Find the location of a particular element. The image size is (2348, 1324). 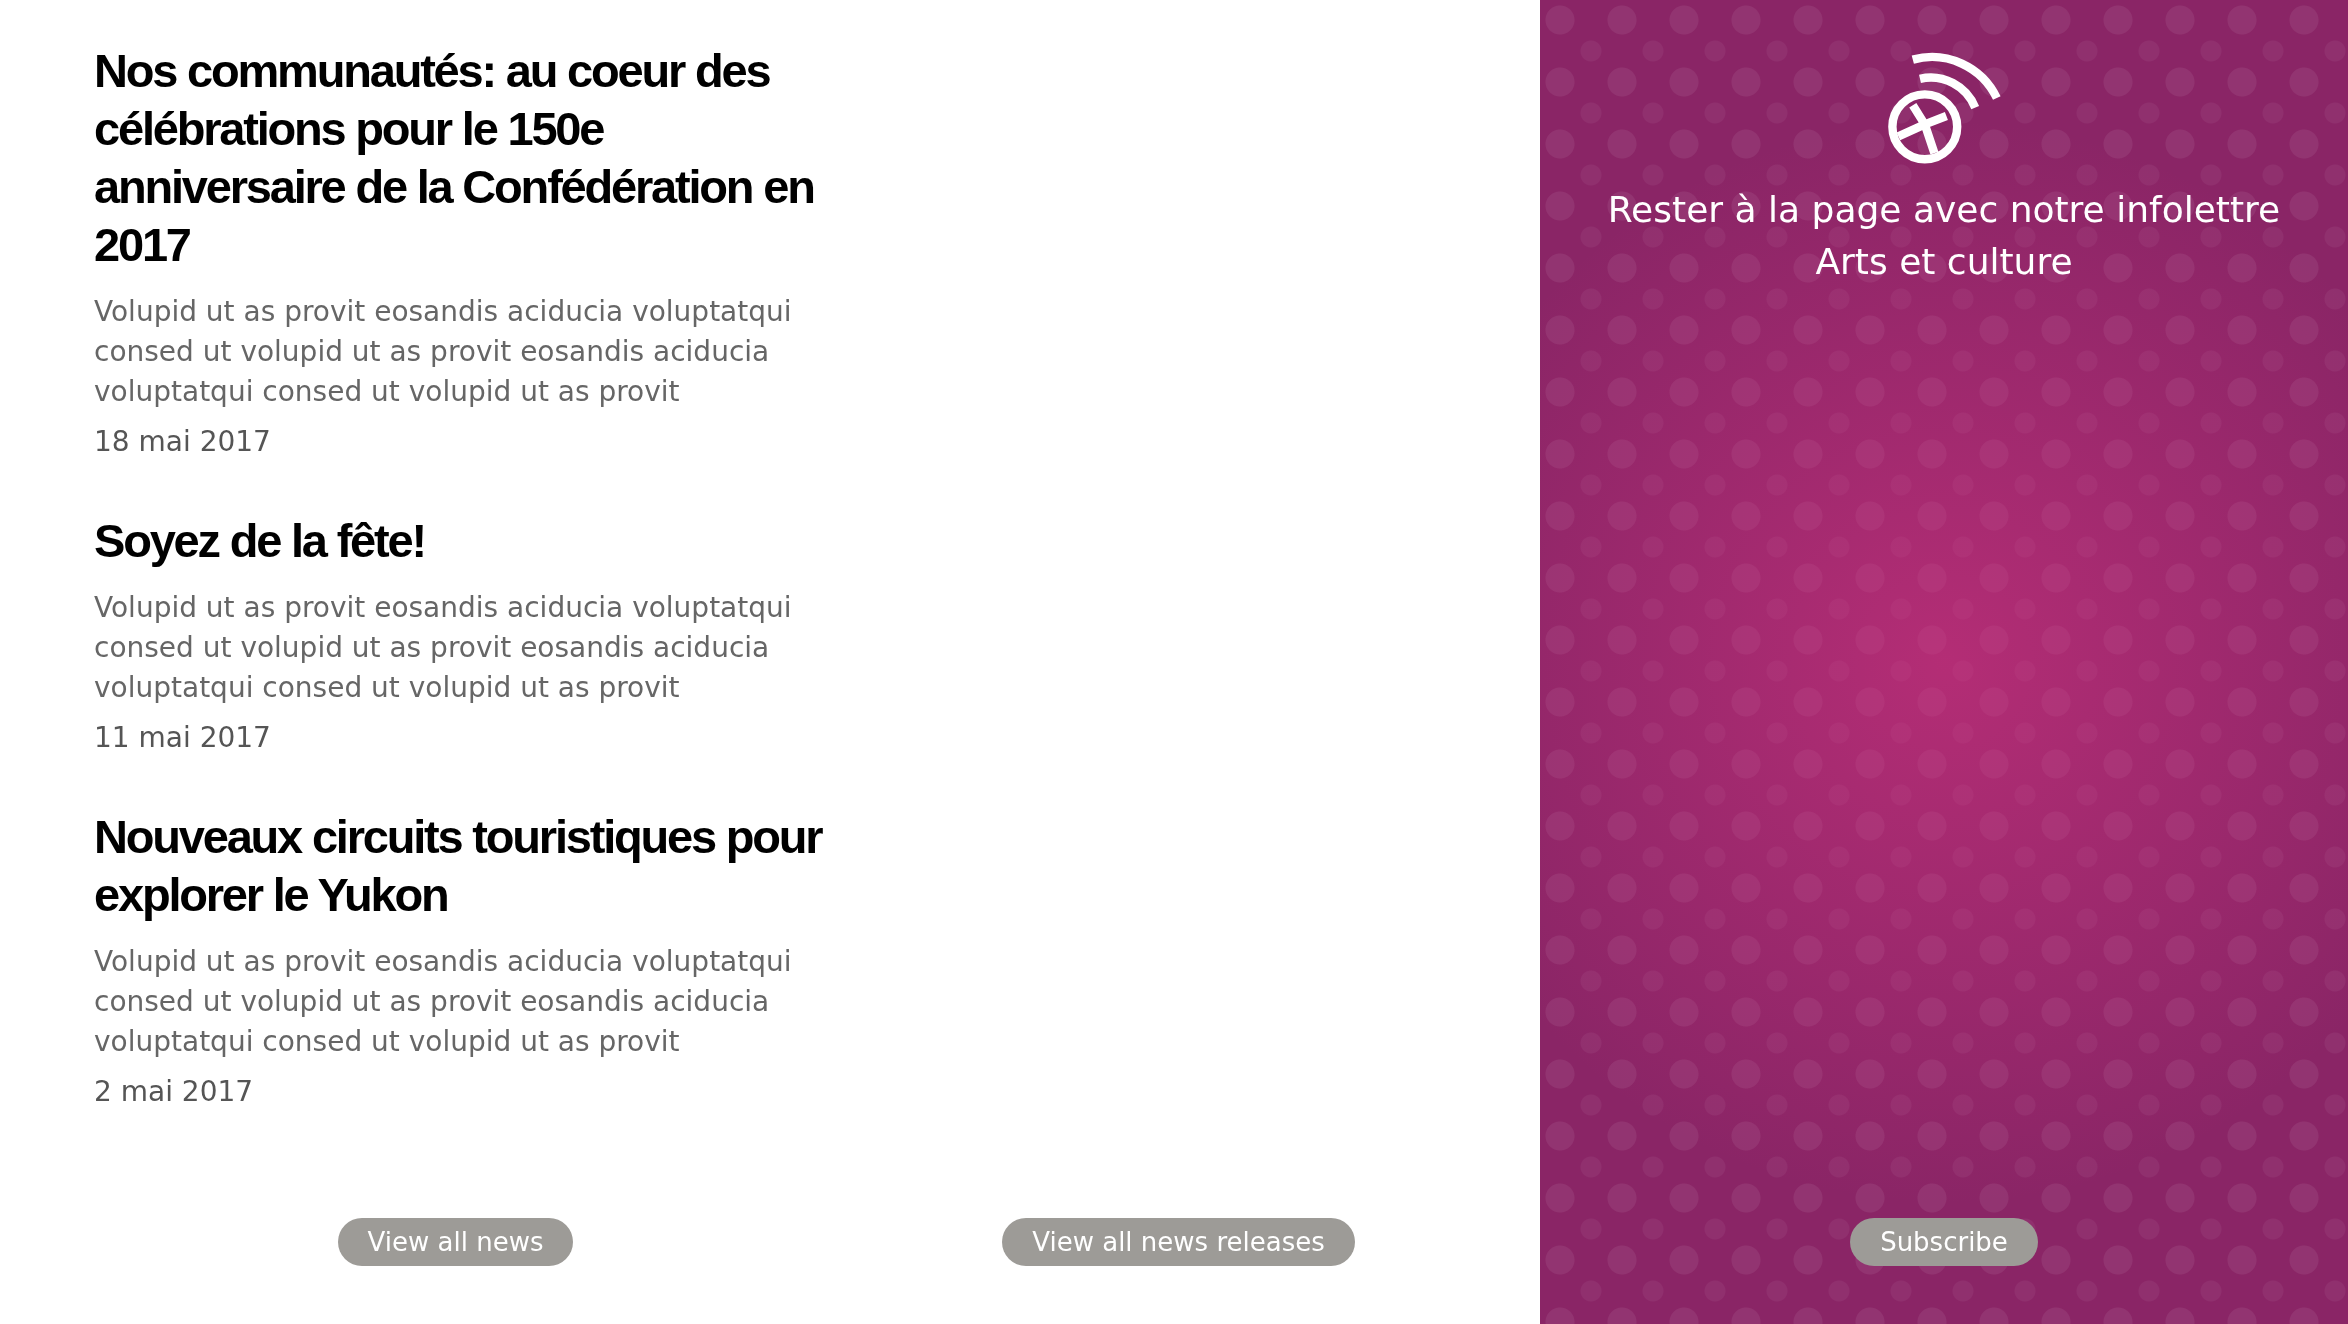

newsletter-text: Rester à la page avec notre infolettre Arts et culture is located at coordinates (1944, 236).